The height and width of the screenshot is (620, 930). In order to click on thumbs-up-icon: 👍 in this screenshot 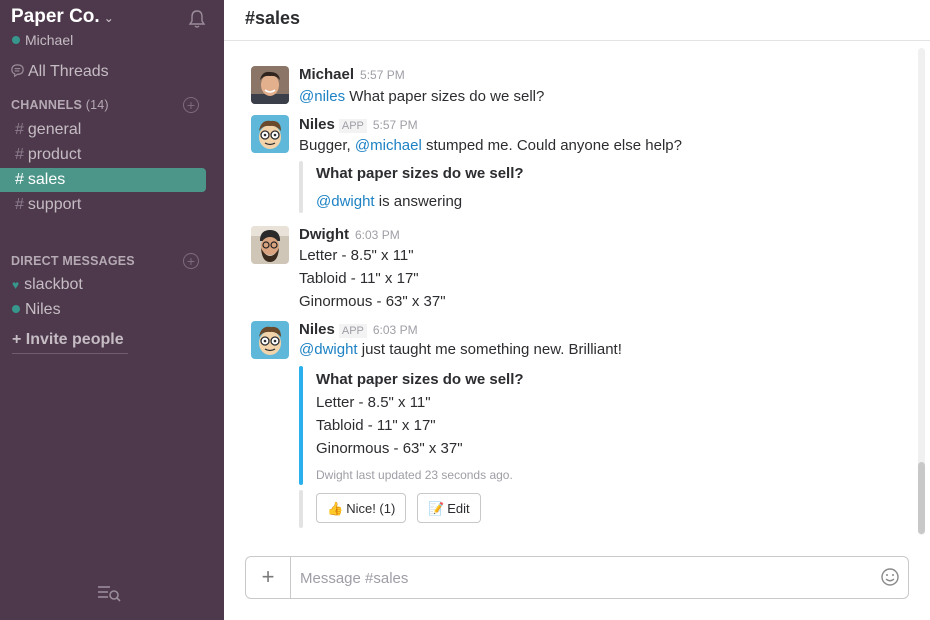, I will do `click(335, 508)`.